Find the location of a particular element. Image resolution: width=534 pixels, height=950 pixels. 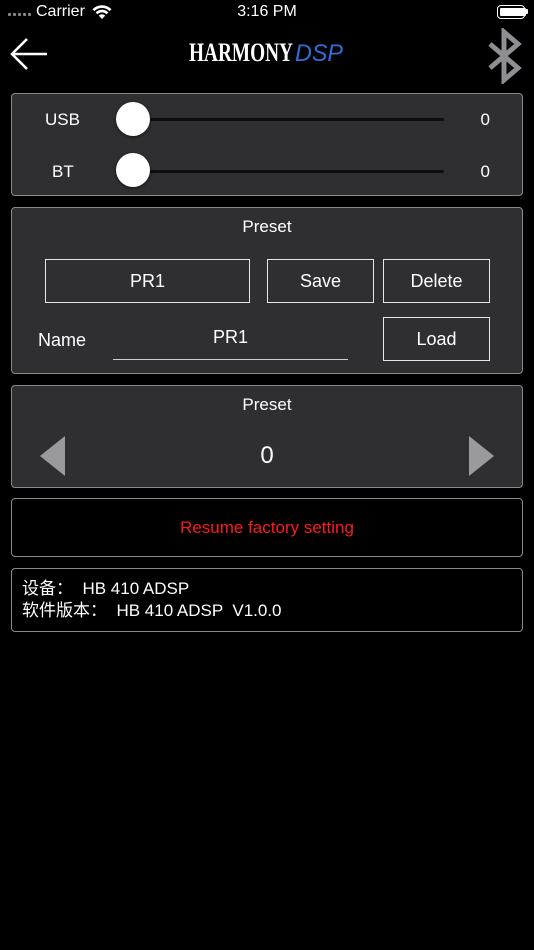

preset-editor-title: Preset is located at coordinates (267, 226).